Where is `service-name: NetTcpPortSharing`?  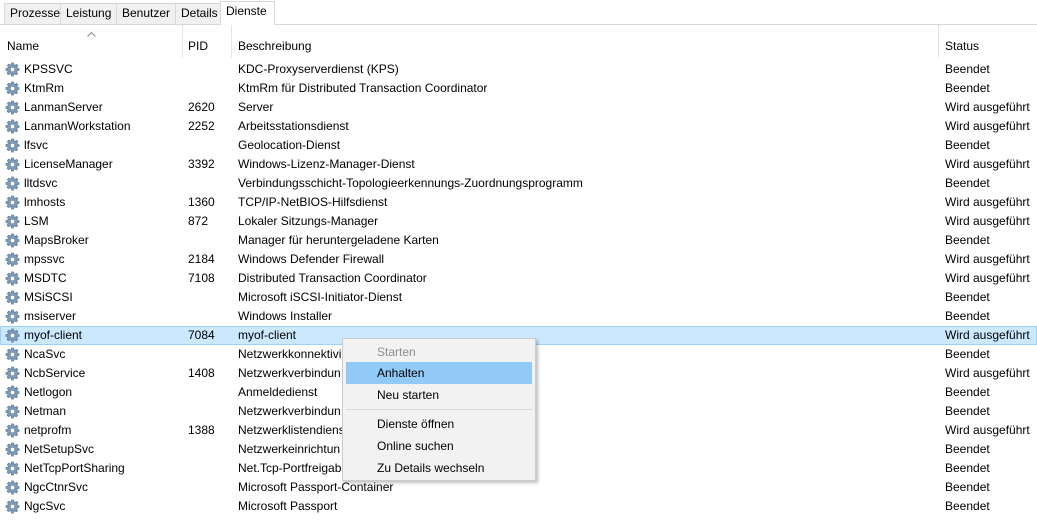
service-name: NetTcpPortSharing is located at coordinates (74, 468).